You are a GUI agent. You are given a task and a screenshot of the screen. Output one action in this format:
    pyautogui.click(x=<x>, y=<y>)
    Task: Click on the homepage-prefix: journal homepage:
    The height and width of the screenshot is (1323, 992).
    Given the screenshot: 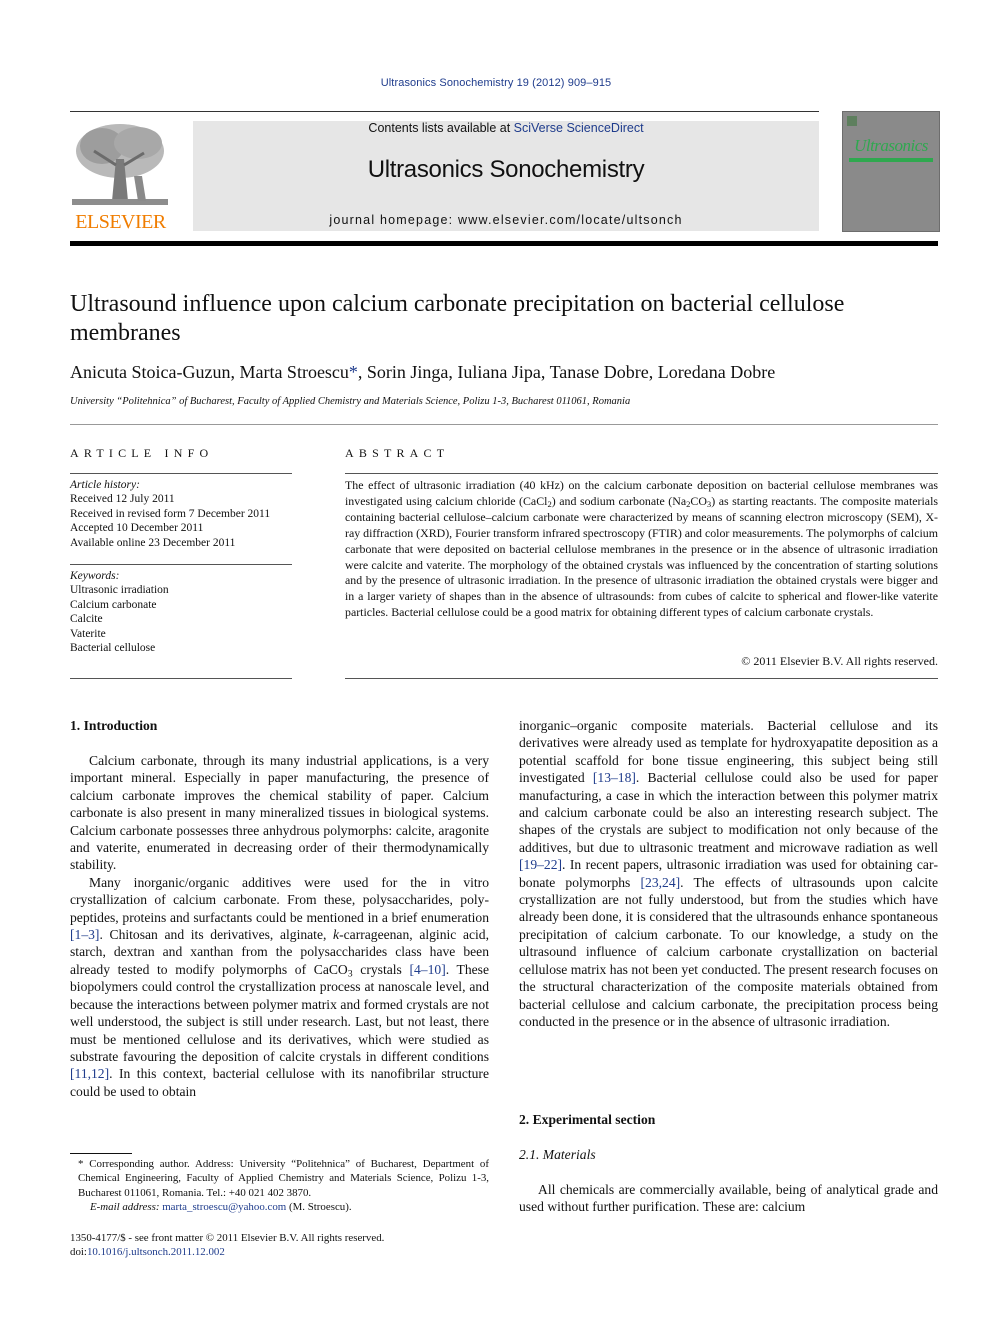 What is the action you would take?
    pyautogui.click(x=394, y=220)
    